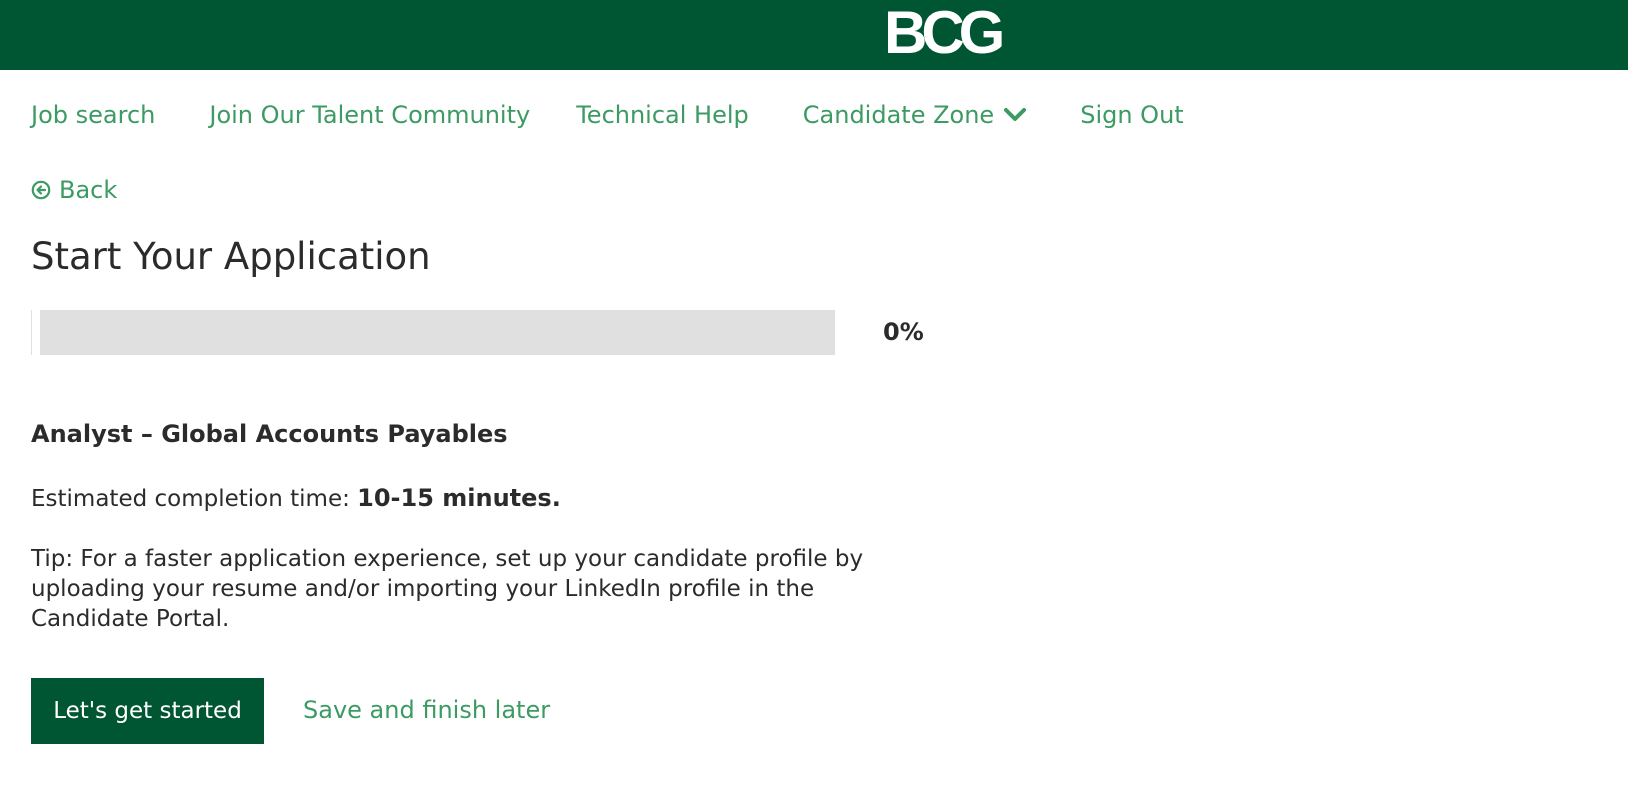 The width and height of the screenshot is (1628, 808). Describe the element at coordinates (194, 499) in the screenshot. I see `estimated-time-prefix: Estimated completion time:` at that location.